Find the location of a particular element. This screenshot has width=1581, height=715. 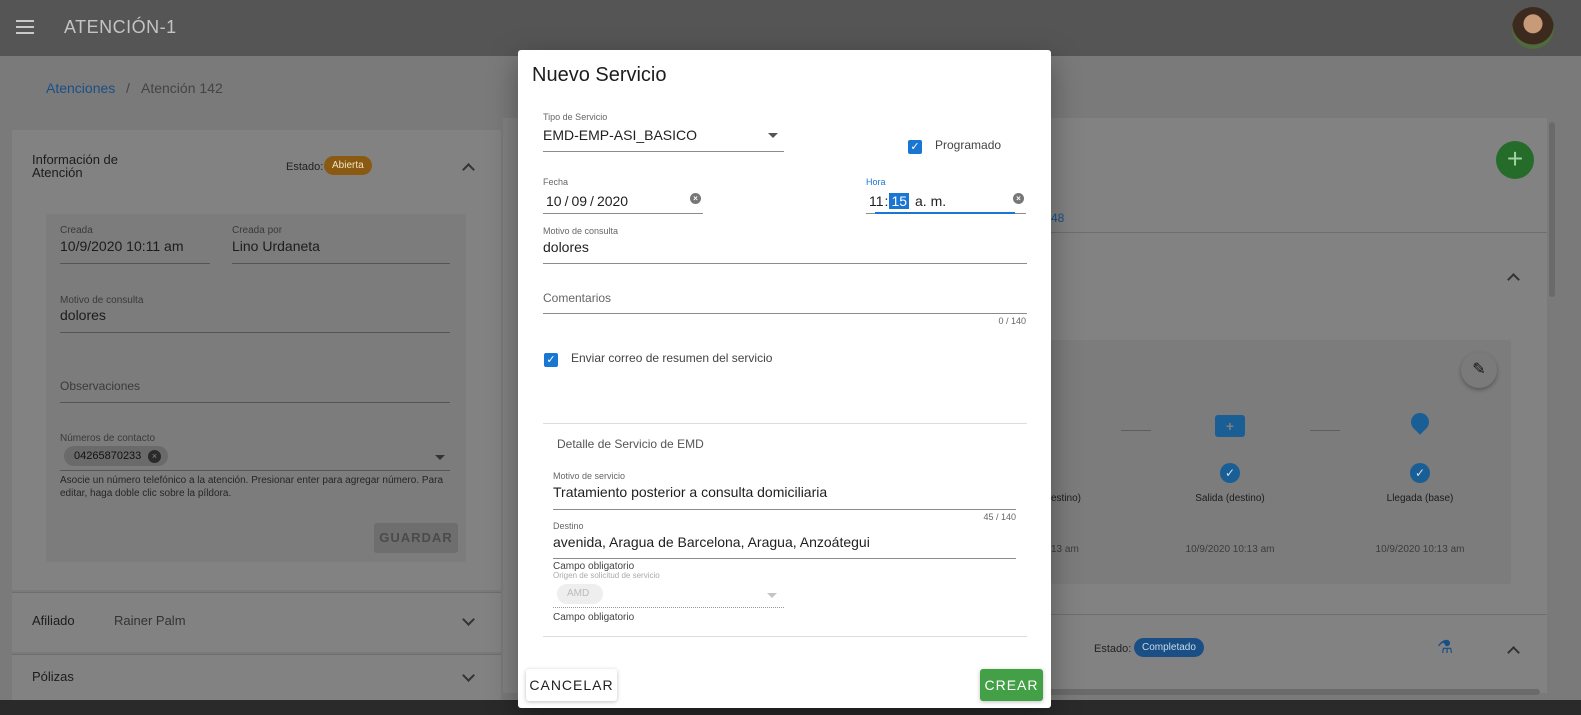

motivo-label: Motivo de consulta is located at coordinates (102, 300).